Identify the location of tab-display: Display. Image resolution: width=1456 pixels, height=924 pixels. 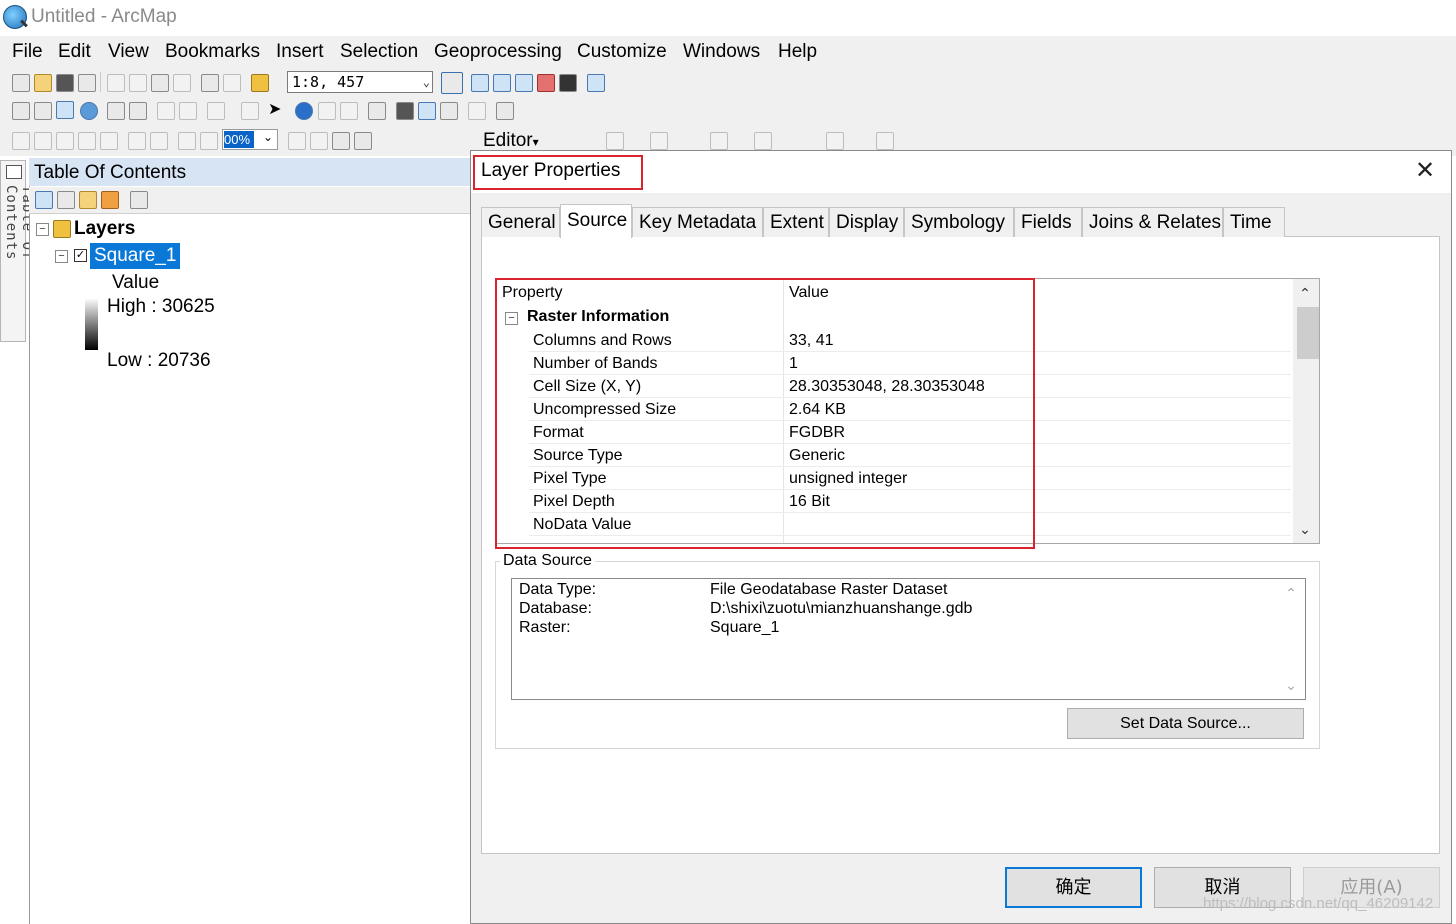
(866, 222).